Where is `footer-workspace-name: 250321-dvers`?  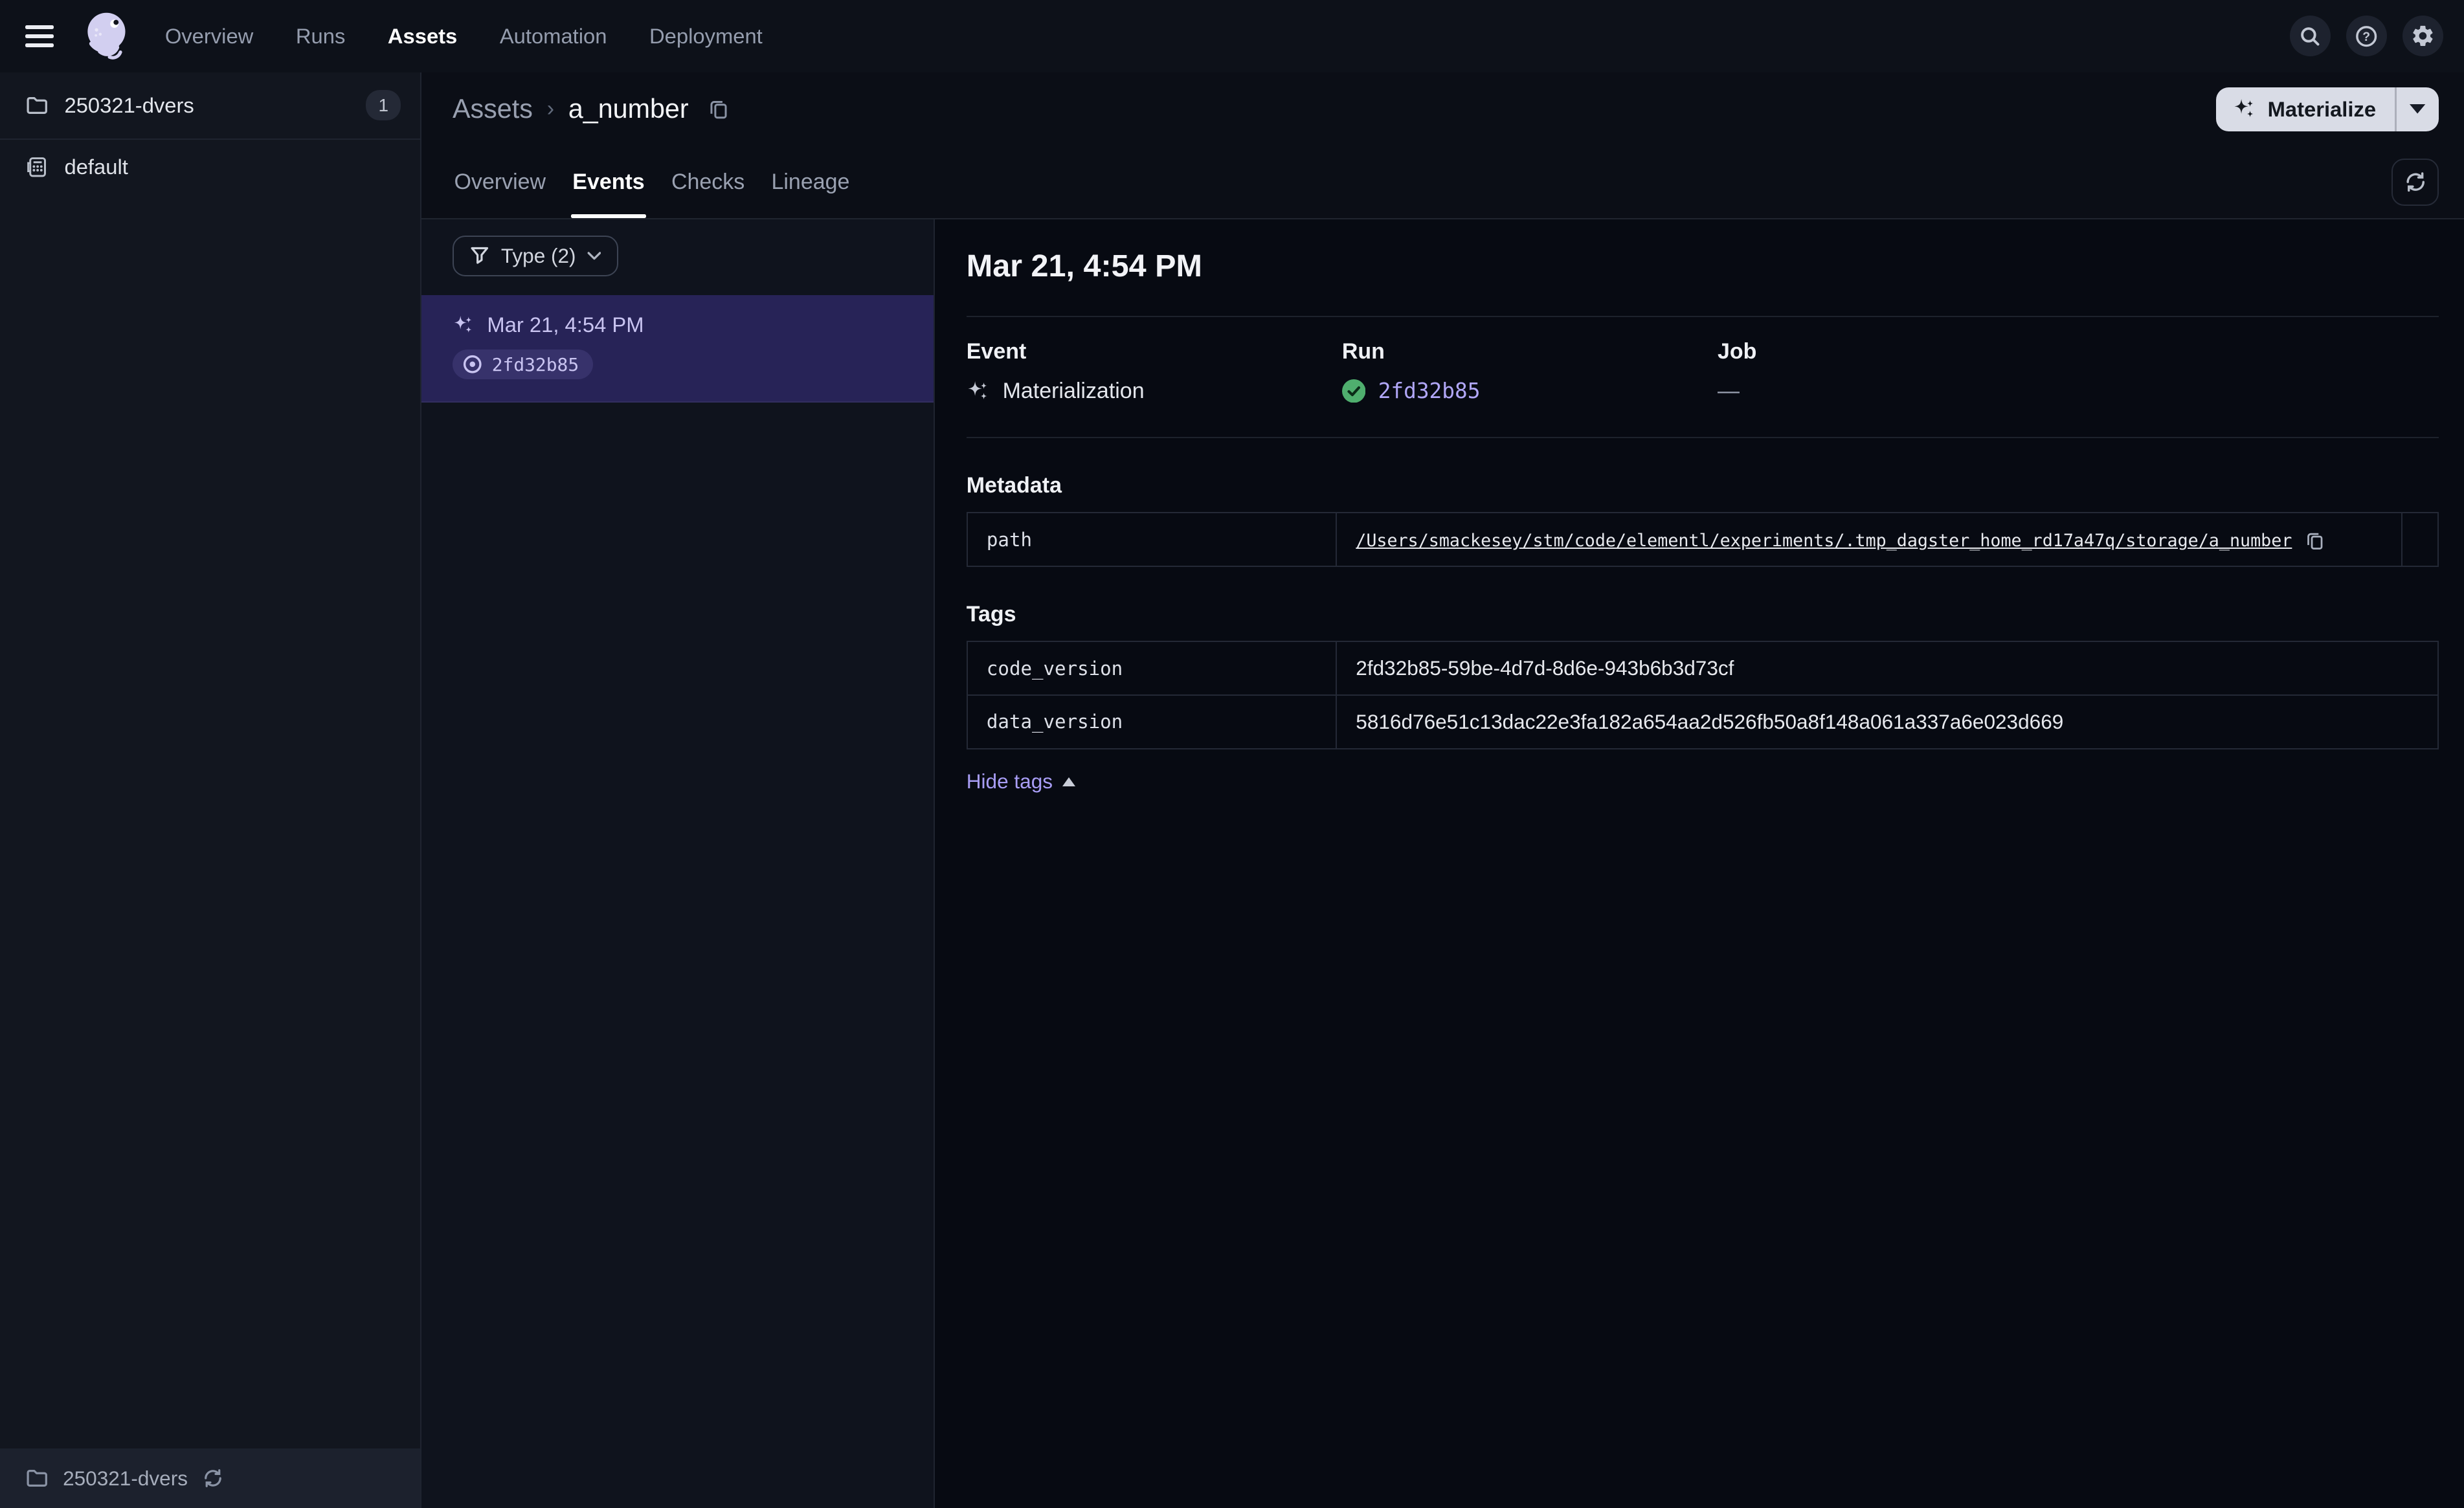
footer-workspace-name: 250321-dvers is located at coordinates (126, 1478).